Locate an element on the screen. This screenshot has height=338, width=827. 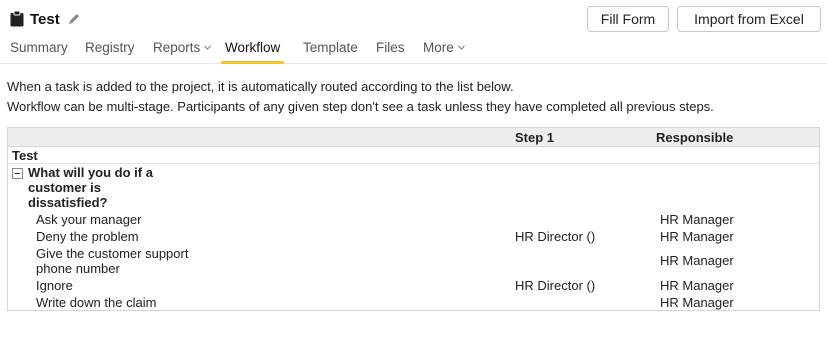
tab-label: More is located at coordinates (438, 47).